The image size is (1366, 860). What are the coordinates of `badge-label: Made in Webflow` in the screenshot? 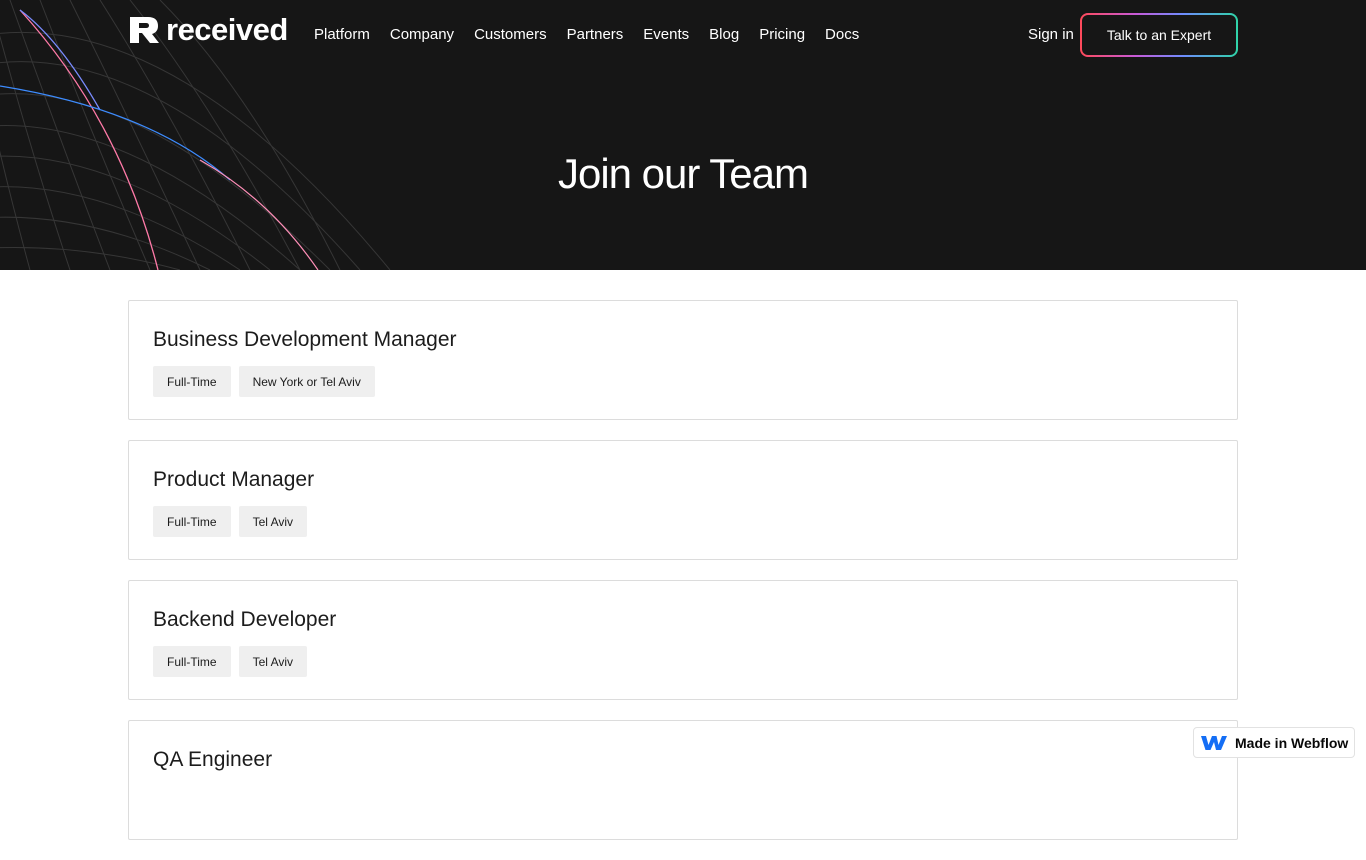 It's located at (1292, 742).